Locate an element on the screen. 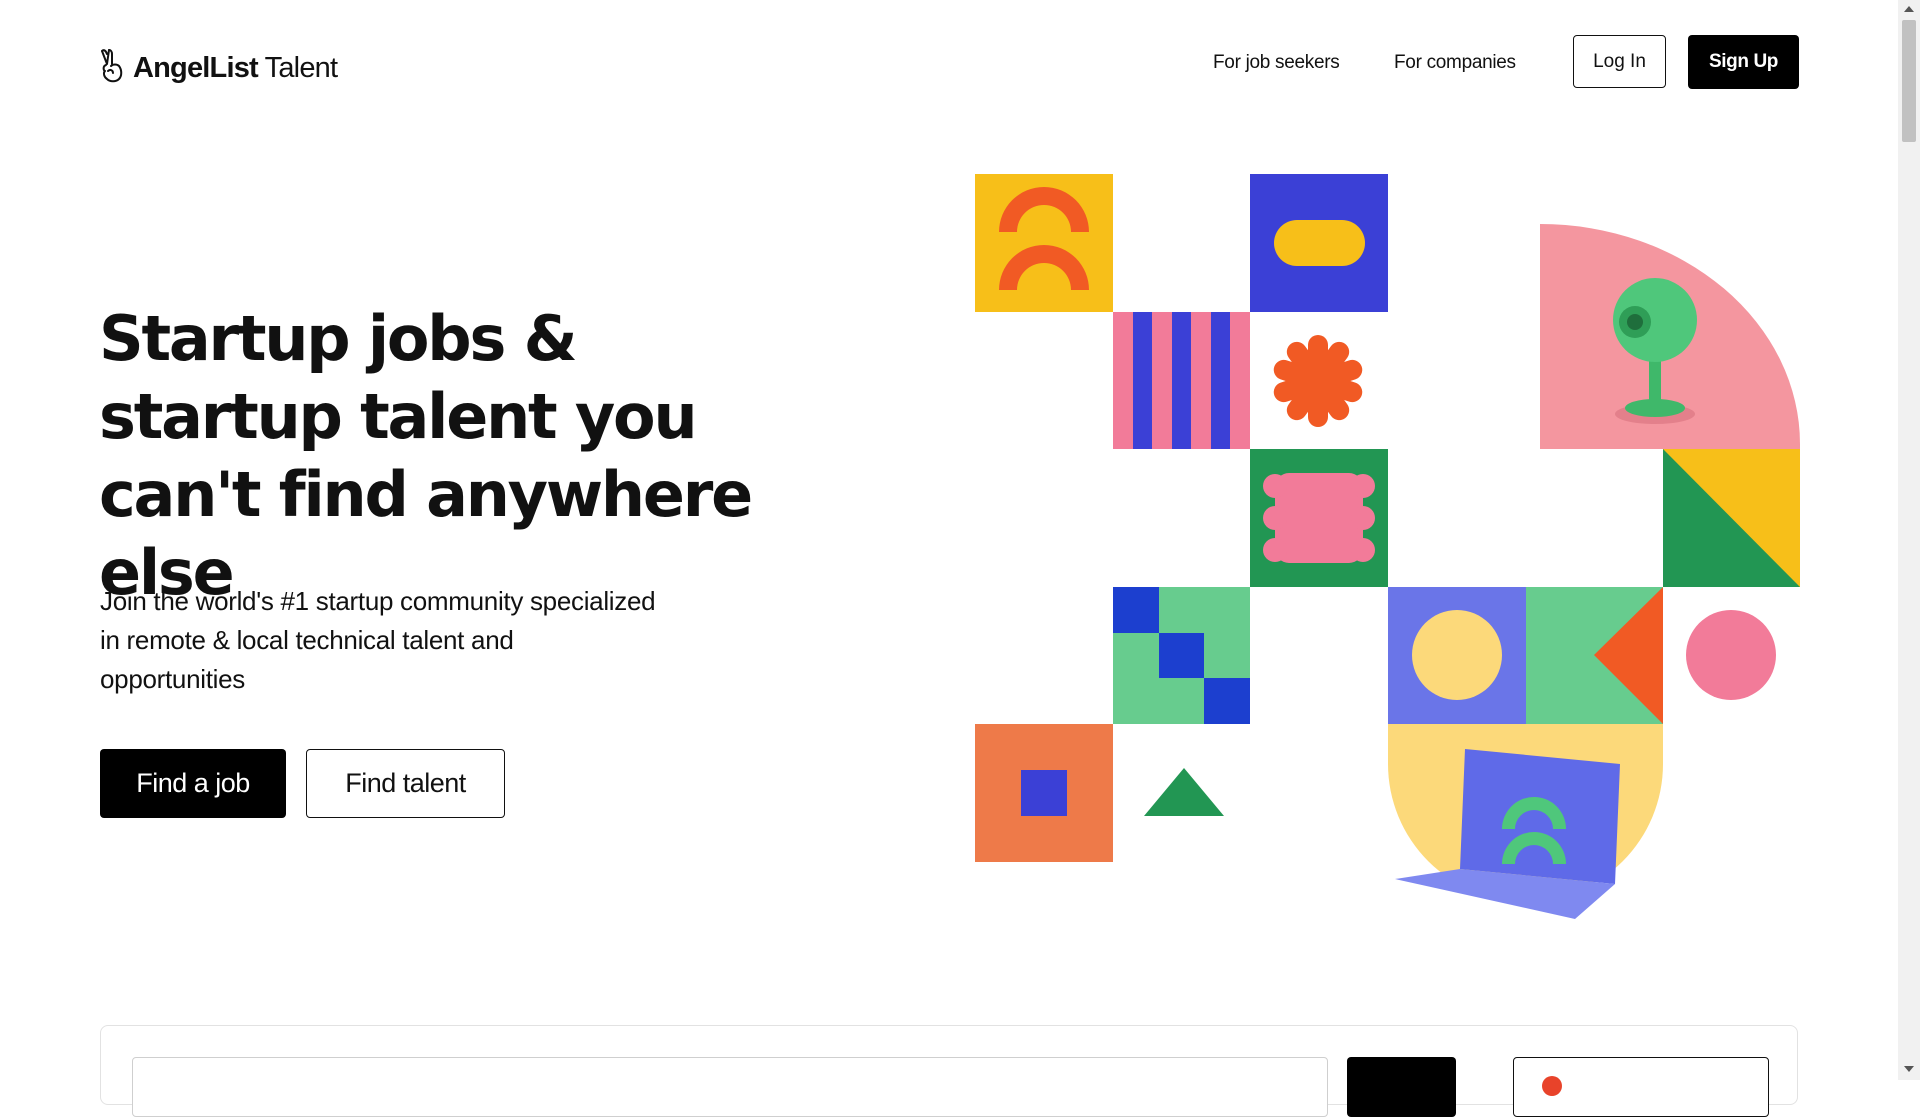 The width and height of the screenshot is (1920, 1117). wavy-blob-icon is located at coordinates (1319, 518).